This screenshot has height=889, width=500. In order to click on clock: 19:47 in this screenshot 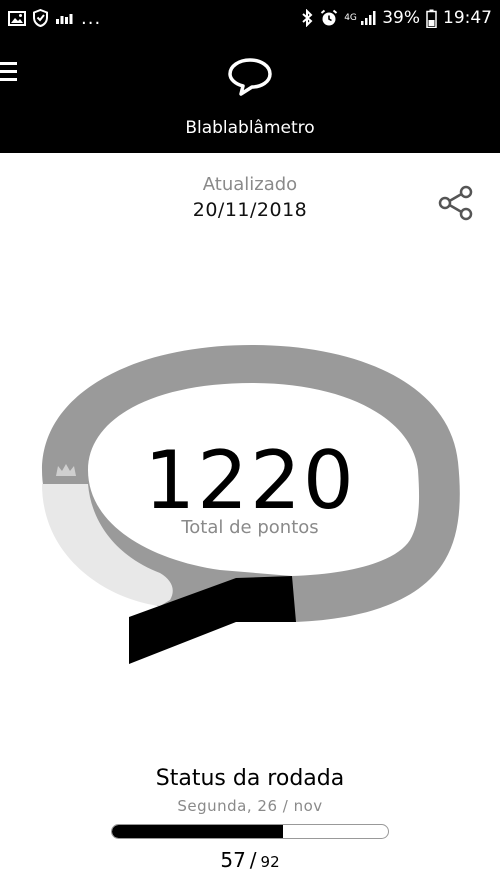, I will do `click(467, 18)`.